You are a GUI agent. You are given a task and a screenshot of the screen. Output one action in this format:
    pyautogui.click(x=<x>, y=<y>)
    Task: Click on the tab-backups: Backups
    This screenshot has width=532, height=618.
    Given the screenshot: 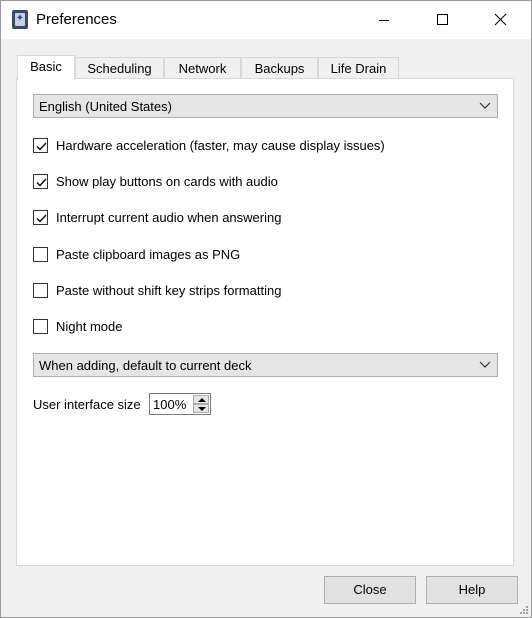 What is the action you would take?
    pyautogui.click(x=279, y=68)
    